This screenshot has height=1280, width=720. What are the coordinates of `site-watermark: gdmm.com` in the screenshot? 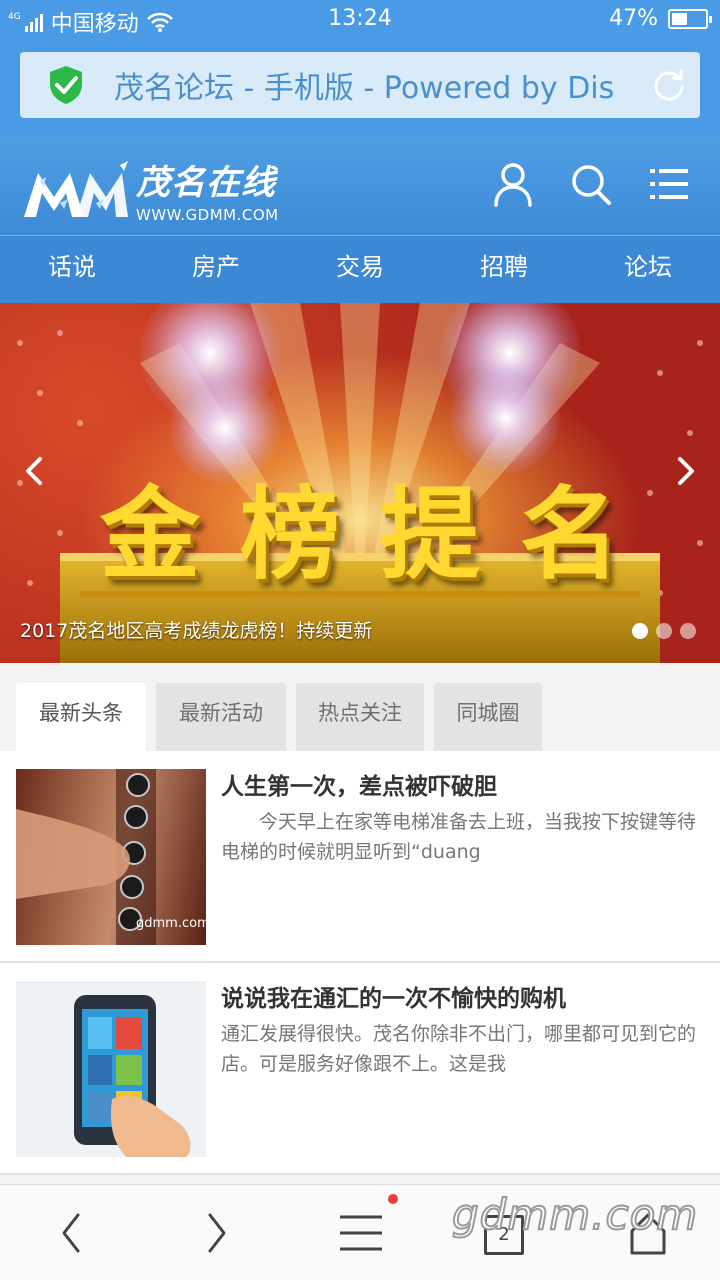 It's located at (575, 1214).